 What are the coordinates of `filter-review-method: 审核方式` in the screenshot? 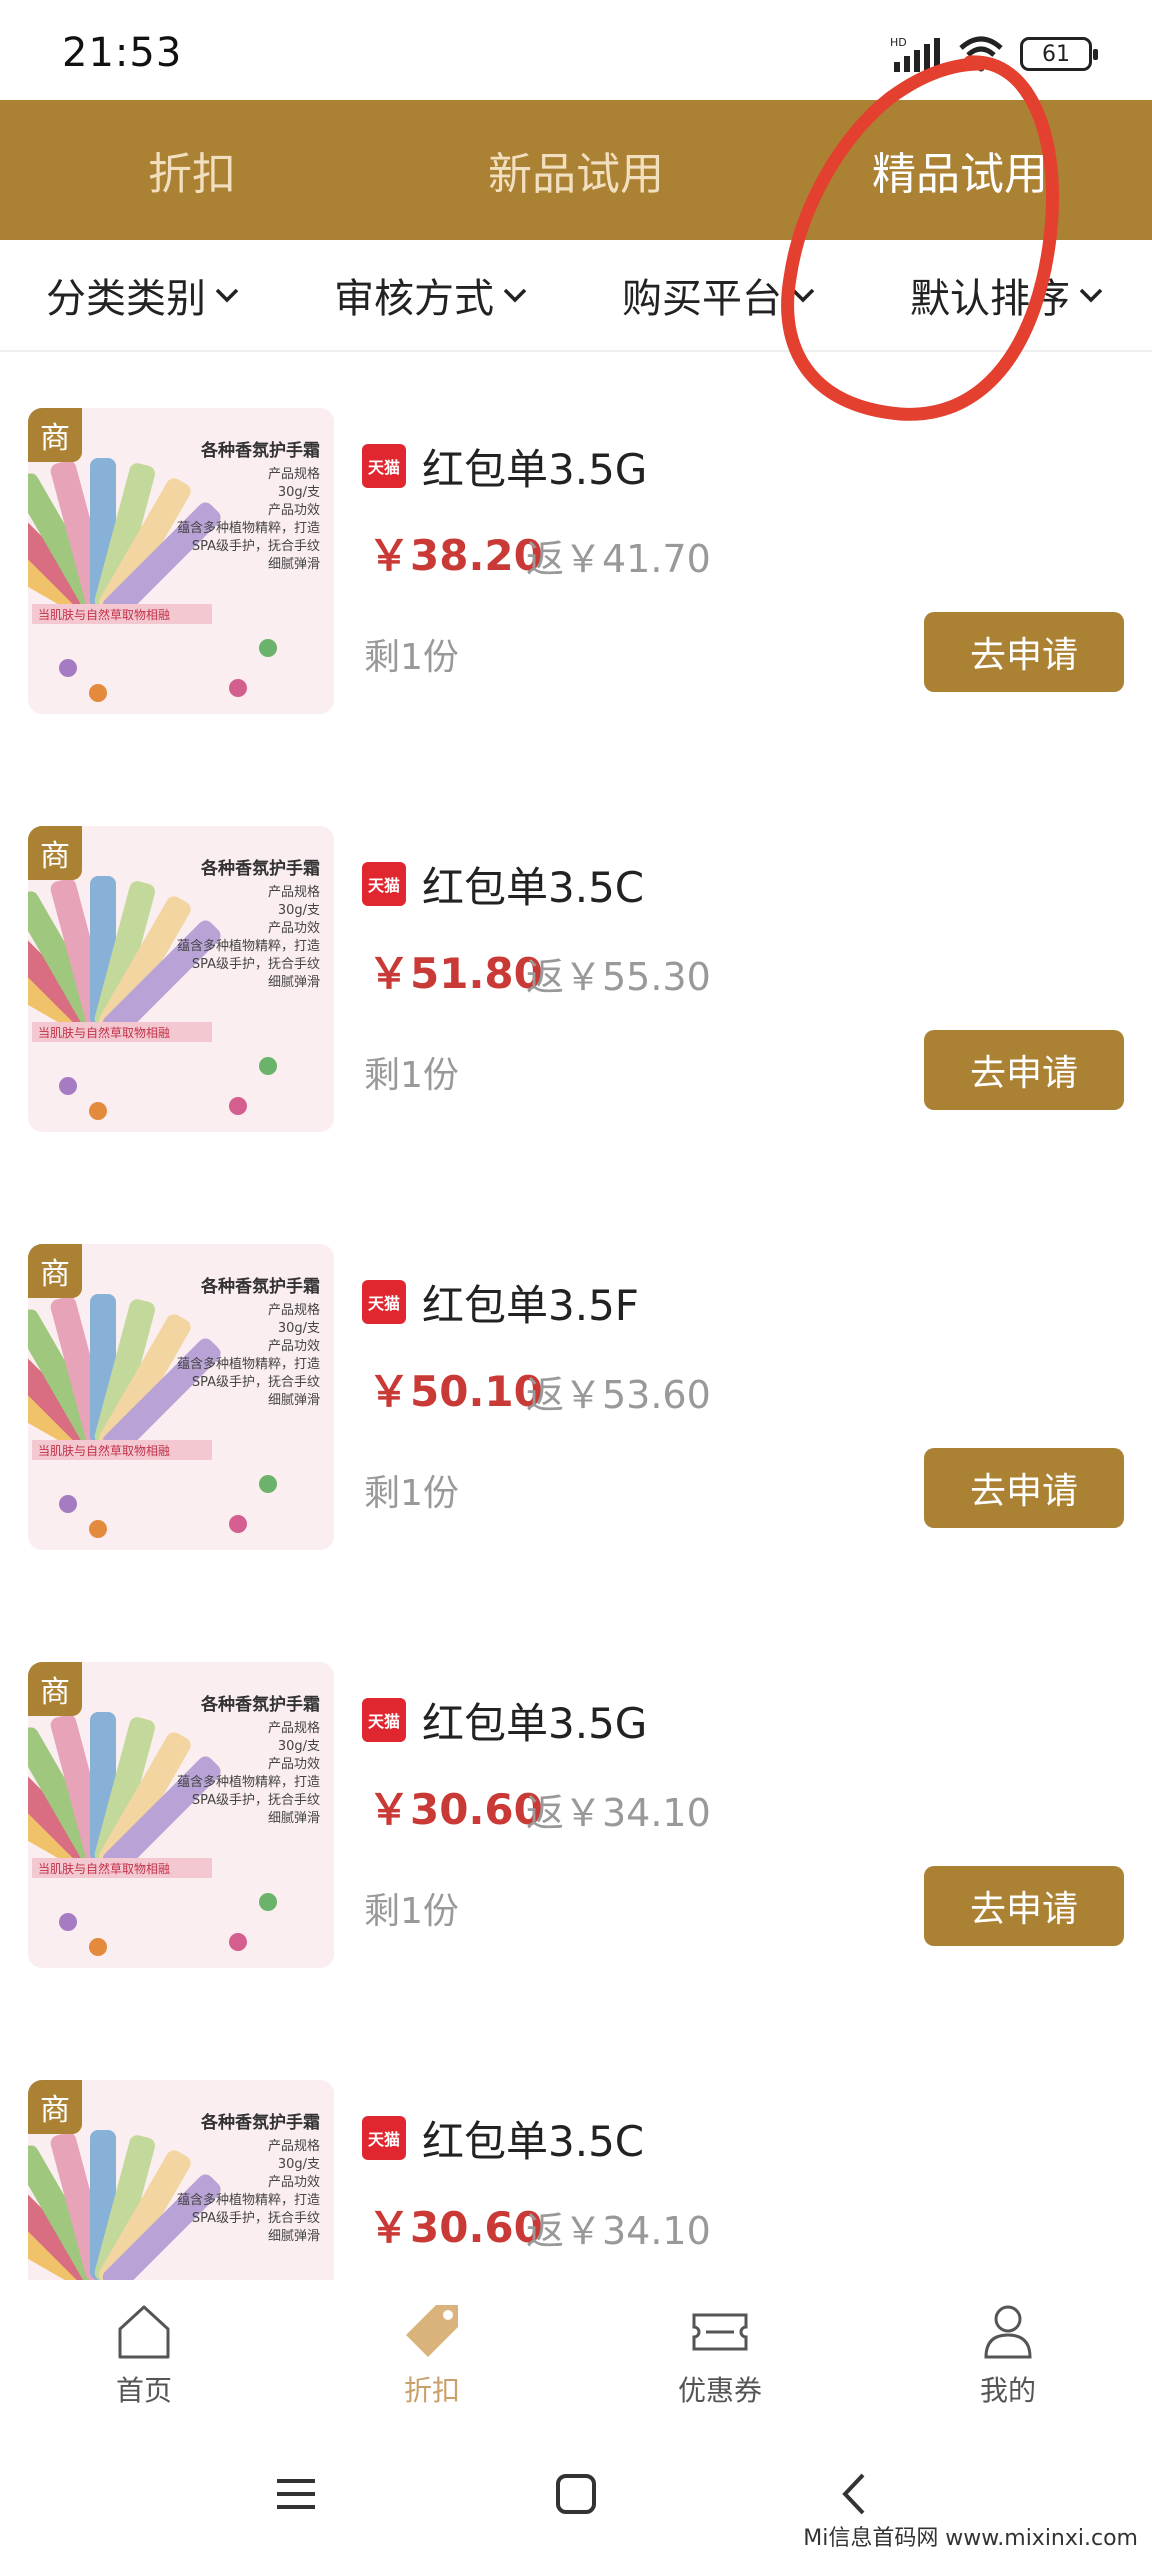 It's located at (432, 295).